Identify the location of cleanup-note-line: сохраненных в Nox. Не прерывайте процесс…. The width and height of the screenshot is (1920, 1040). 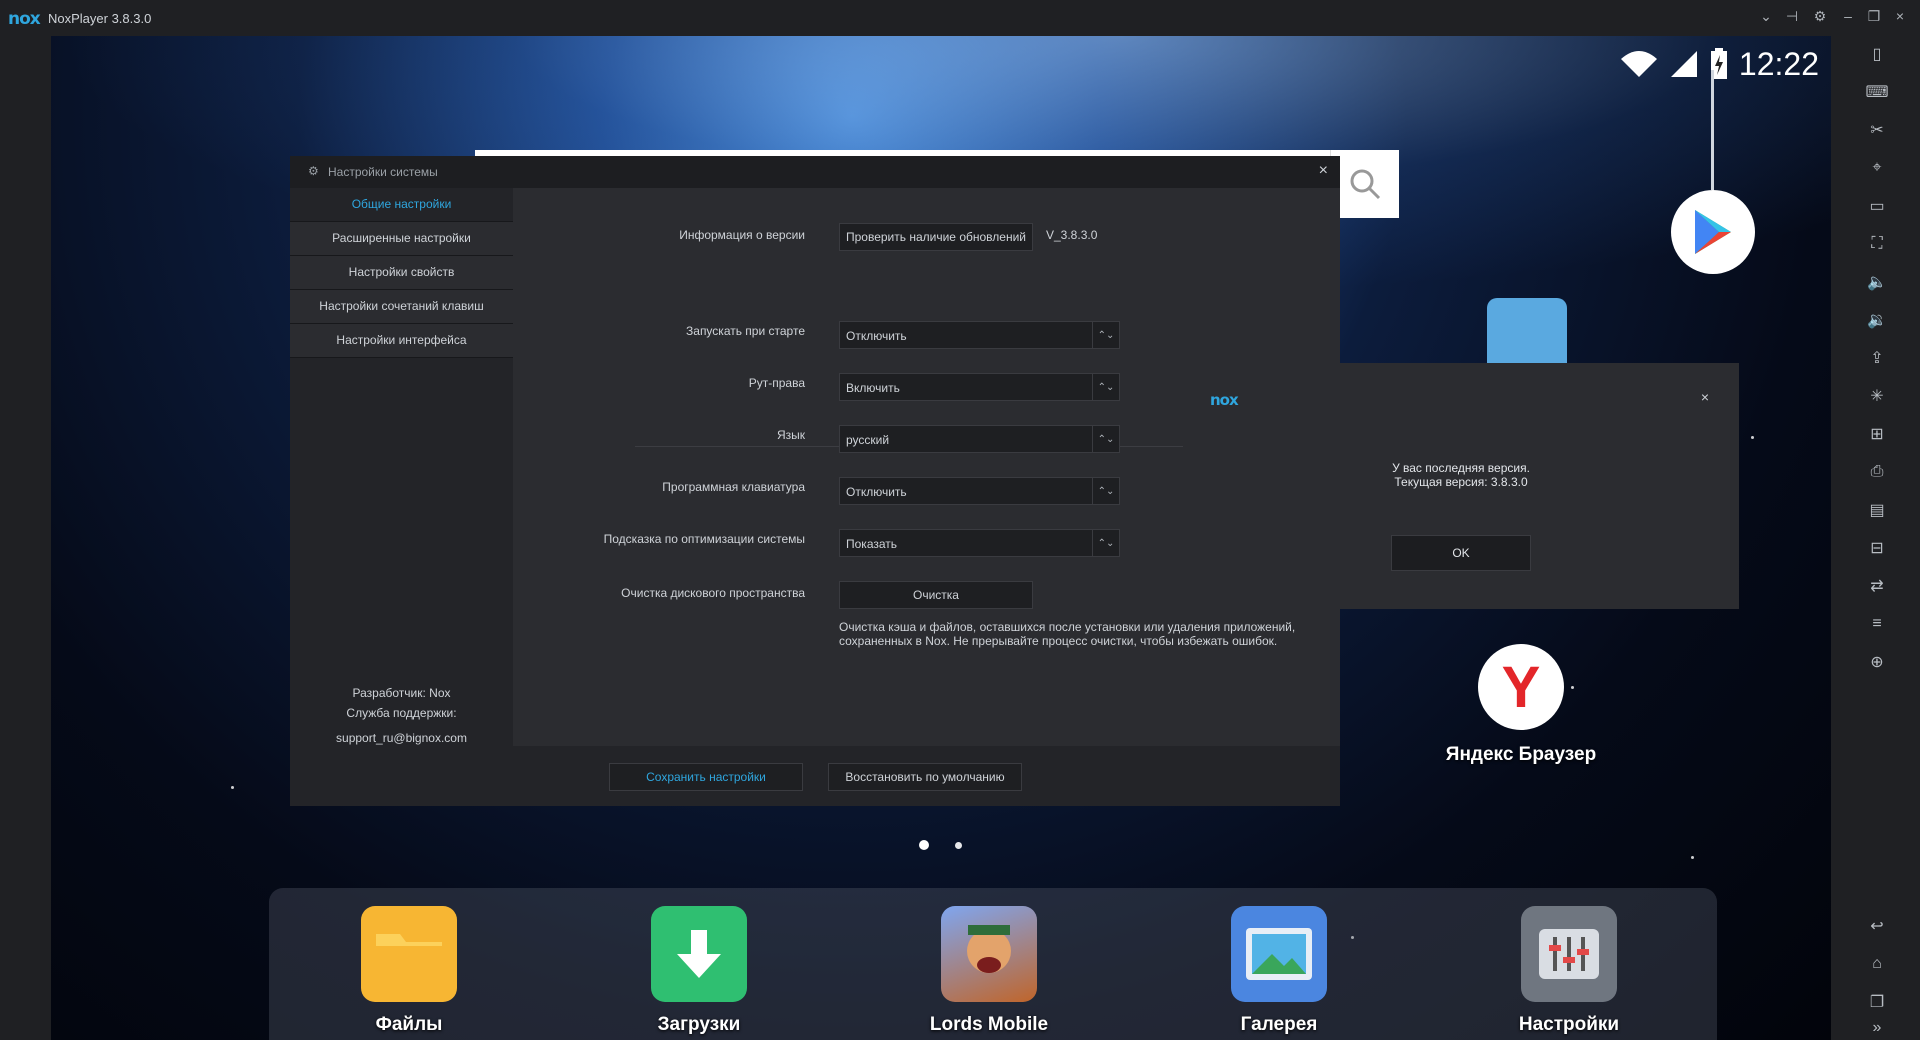
(1058, 641).